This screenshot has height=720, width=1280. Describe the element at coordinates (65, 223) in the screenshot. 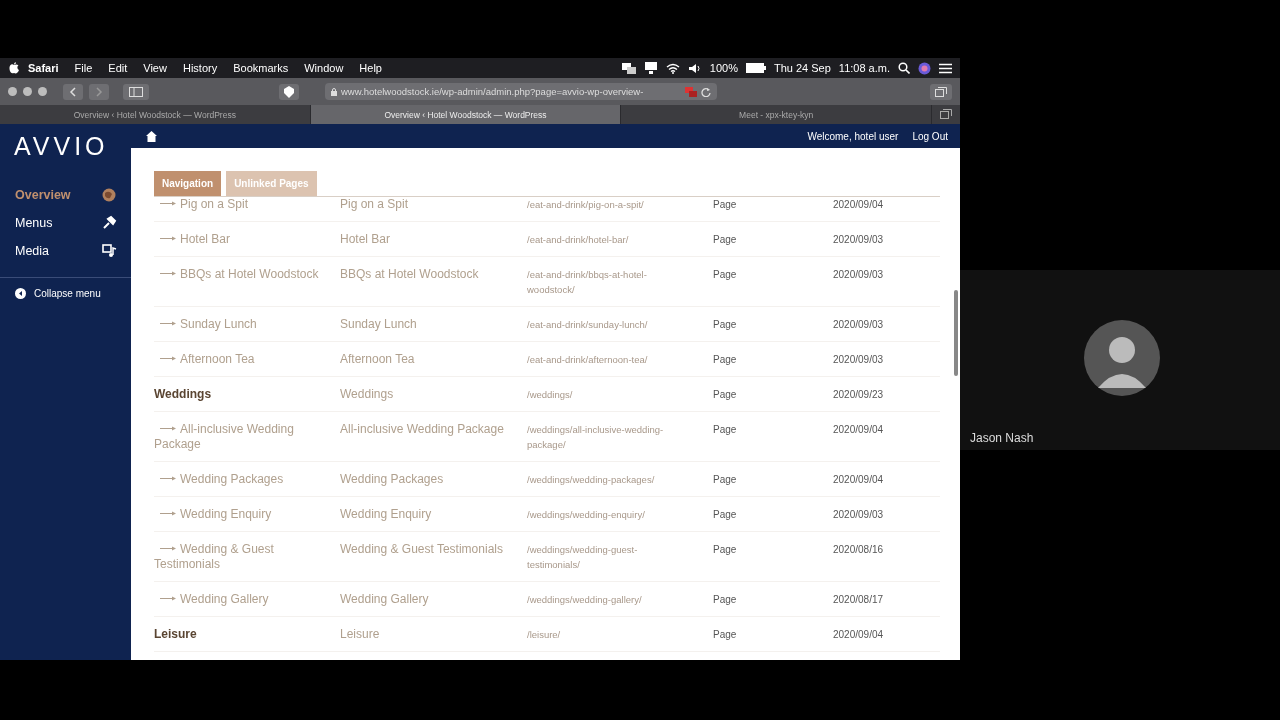

I see `sidebar-item: Menus` at that location.